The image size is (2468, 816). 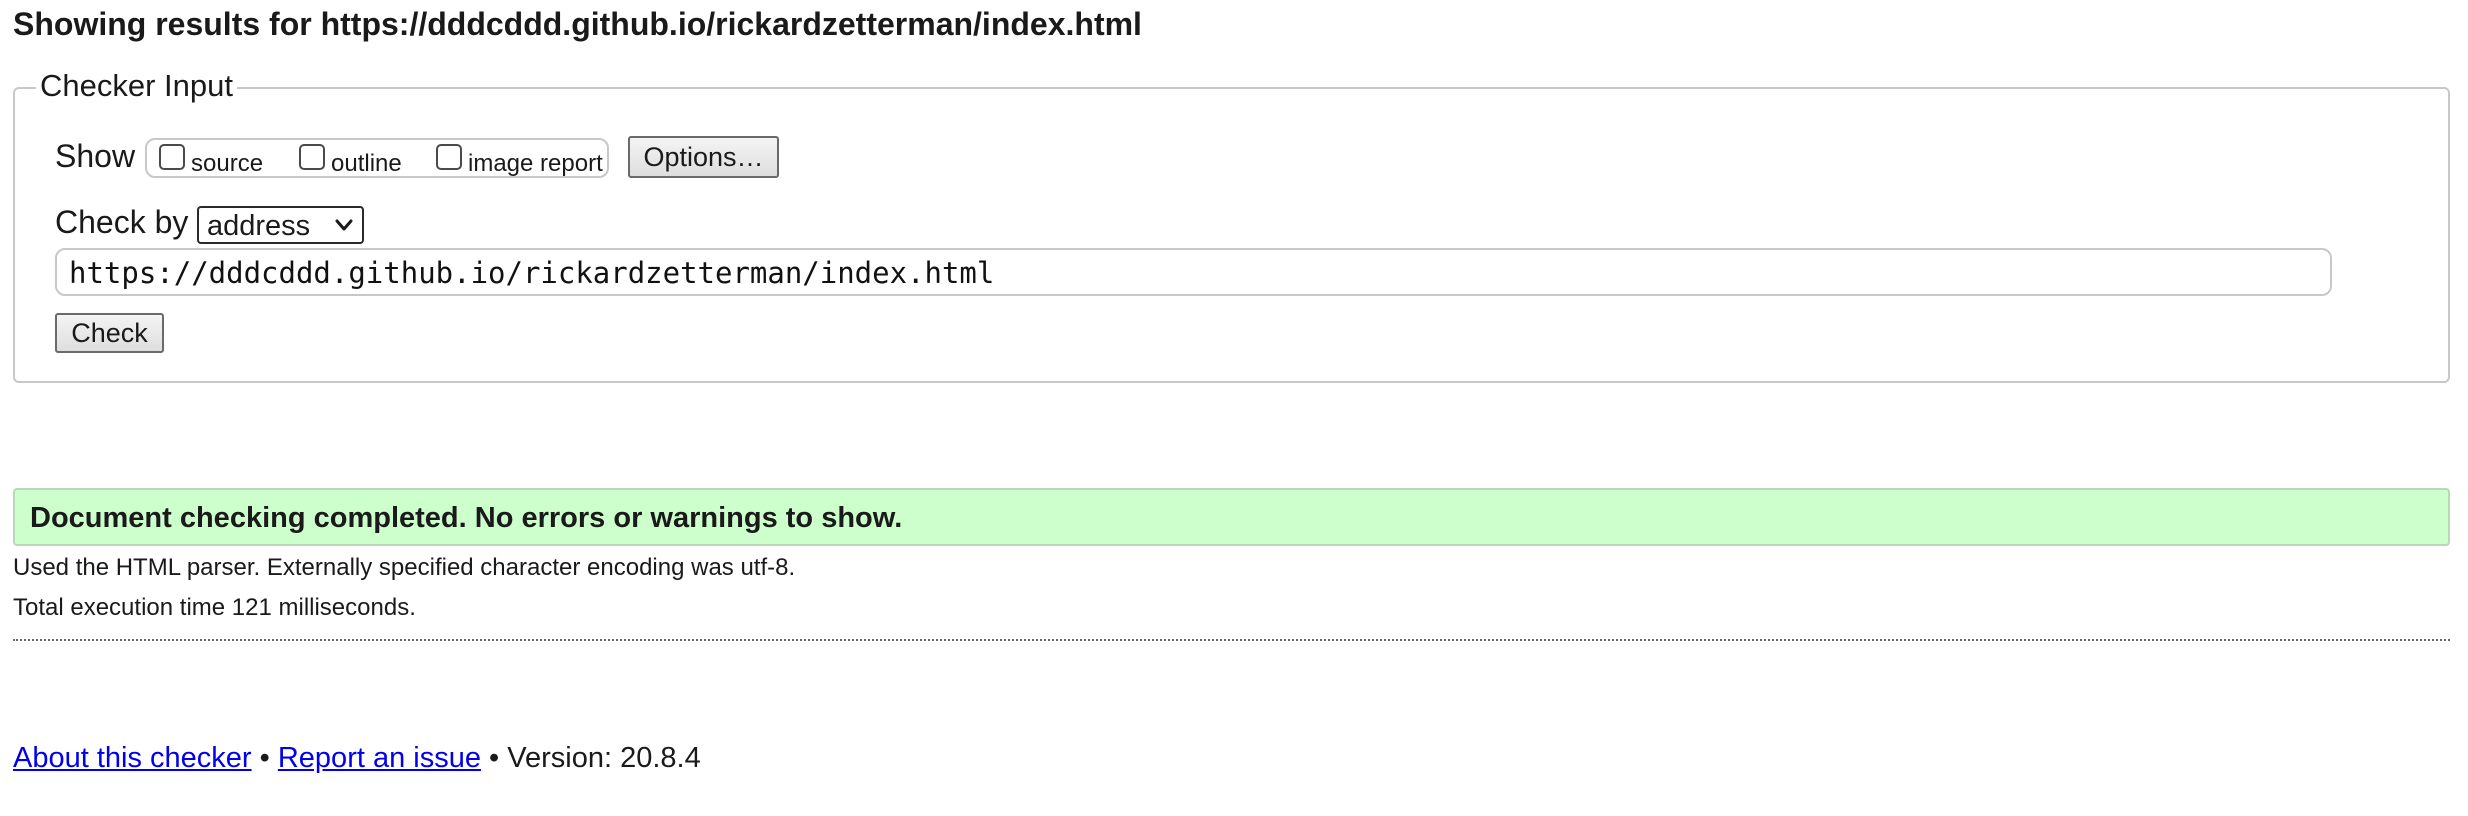 What do you see at coordinates (132, 758) in the screenshot?
I see `about-checker-link: About this checker` at bounding box center [132, 758].